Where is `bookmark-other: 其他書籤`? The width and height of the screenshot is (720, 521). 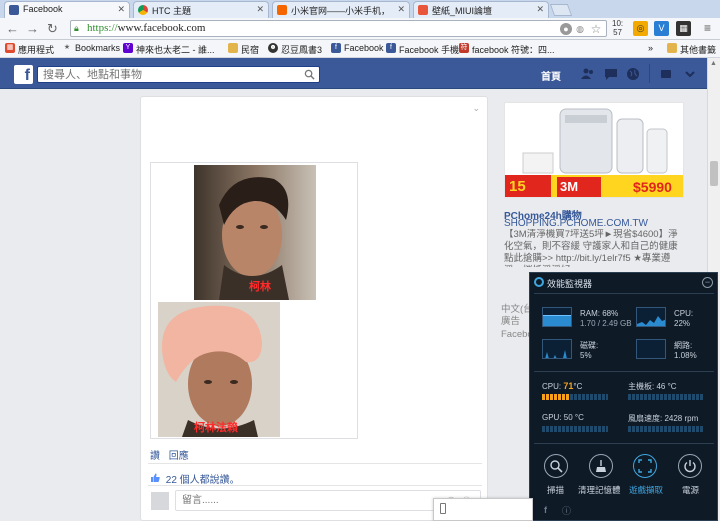
bookmark-other: 其他書籤 is located at coordinates (691, 49).